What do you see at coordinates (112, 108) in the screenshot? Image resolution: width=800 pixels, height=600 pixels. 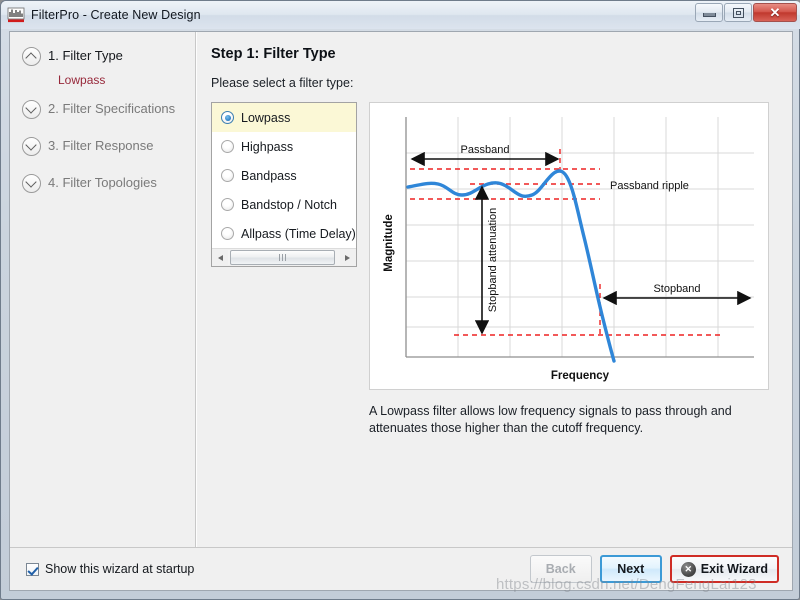 I see `sidebar-item-label: 2. Filter Specifications` at bounding box center [112, 108].